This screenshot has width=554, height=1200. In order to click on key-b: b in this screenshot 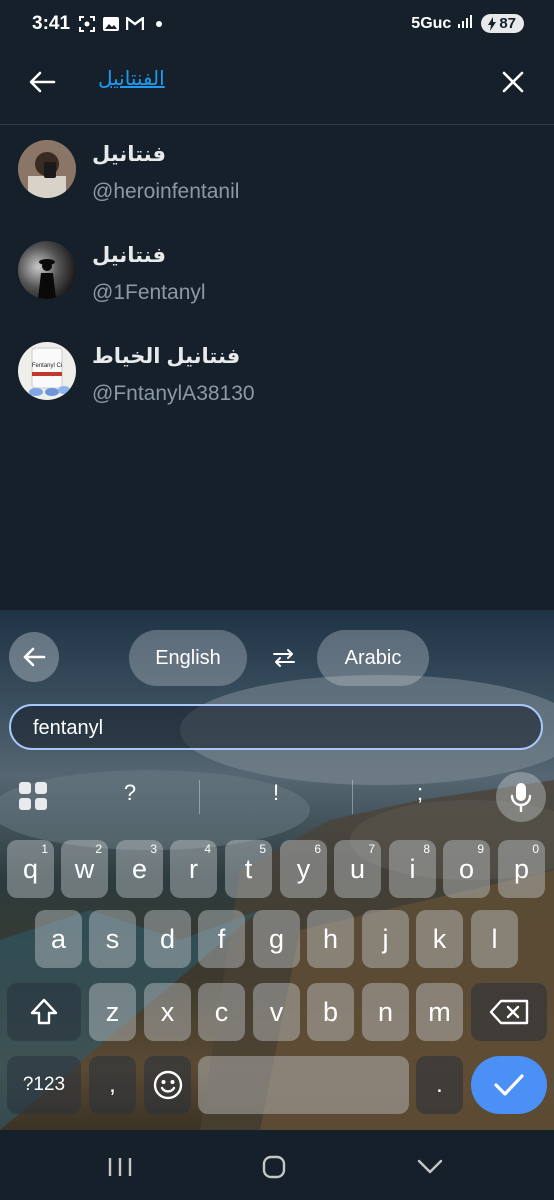, I will do `click(330, 1012)`.